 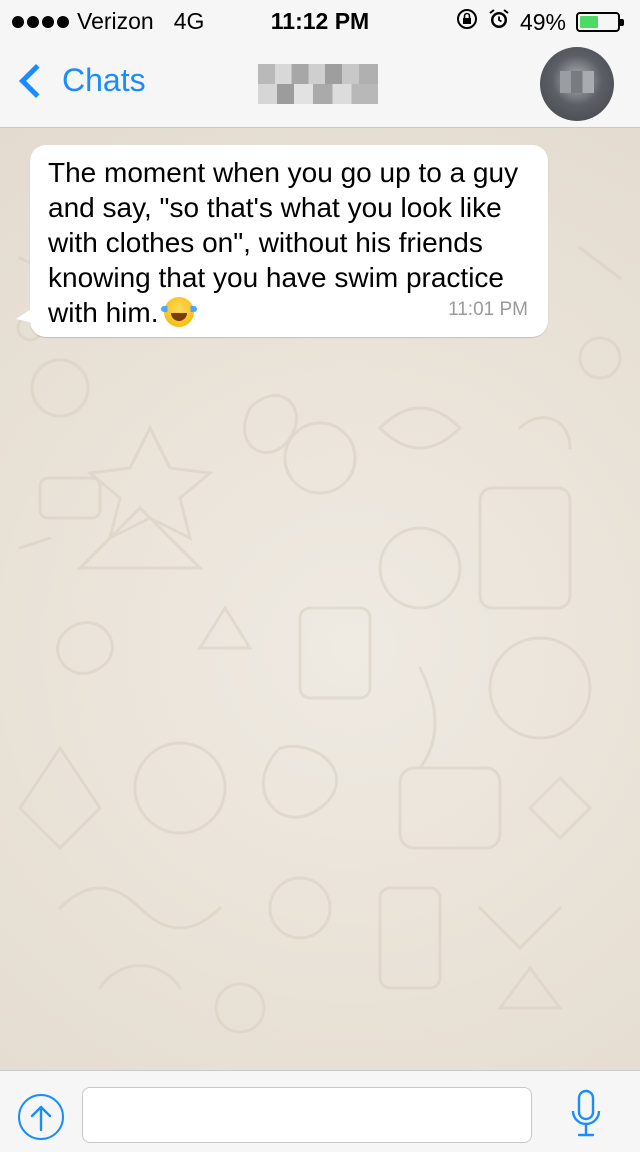 What do you see at coordinates (189, 21) in the screenshot?
I see `network-label: 4G` at bounding box center [189, 21].